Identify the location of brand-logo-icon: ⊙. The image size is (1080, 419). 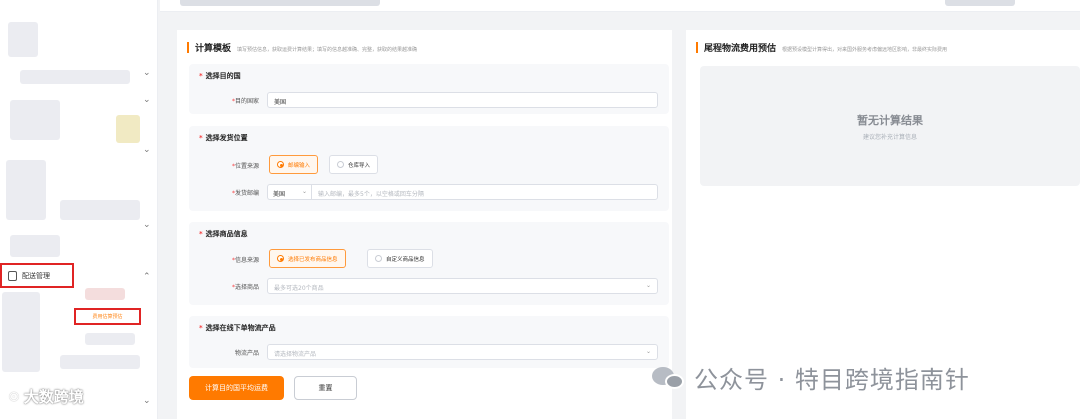
(14, 396).